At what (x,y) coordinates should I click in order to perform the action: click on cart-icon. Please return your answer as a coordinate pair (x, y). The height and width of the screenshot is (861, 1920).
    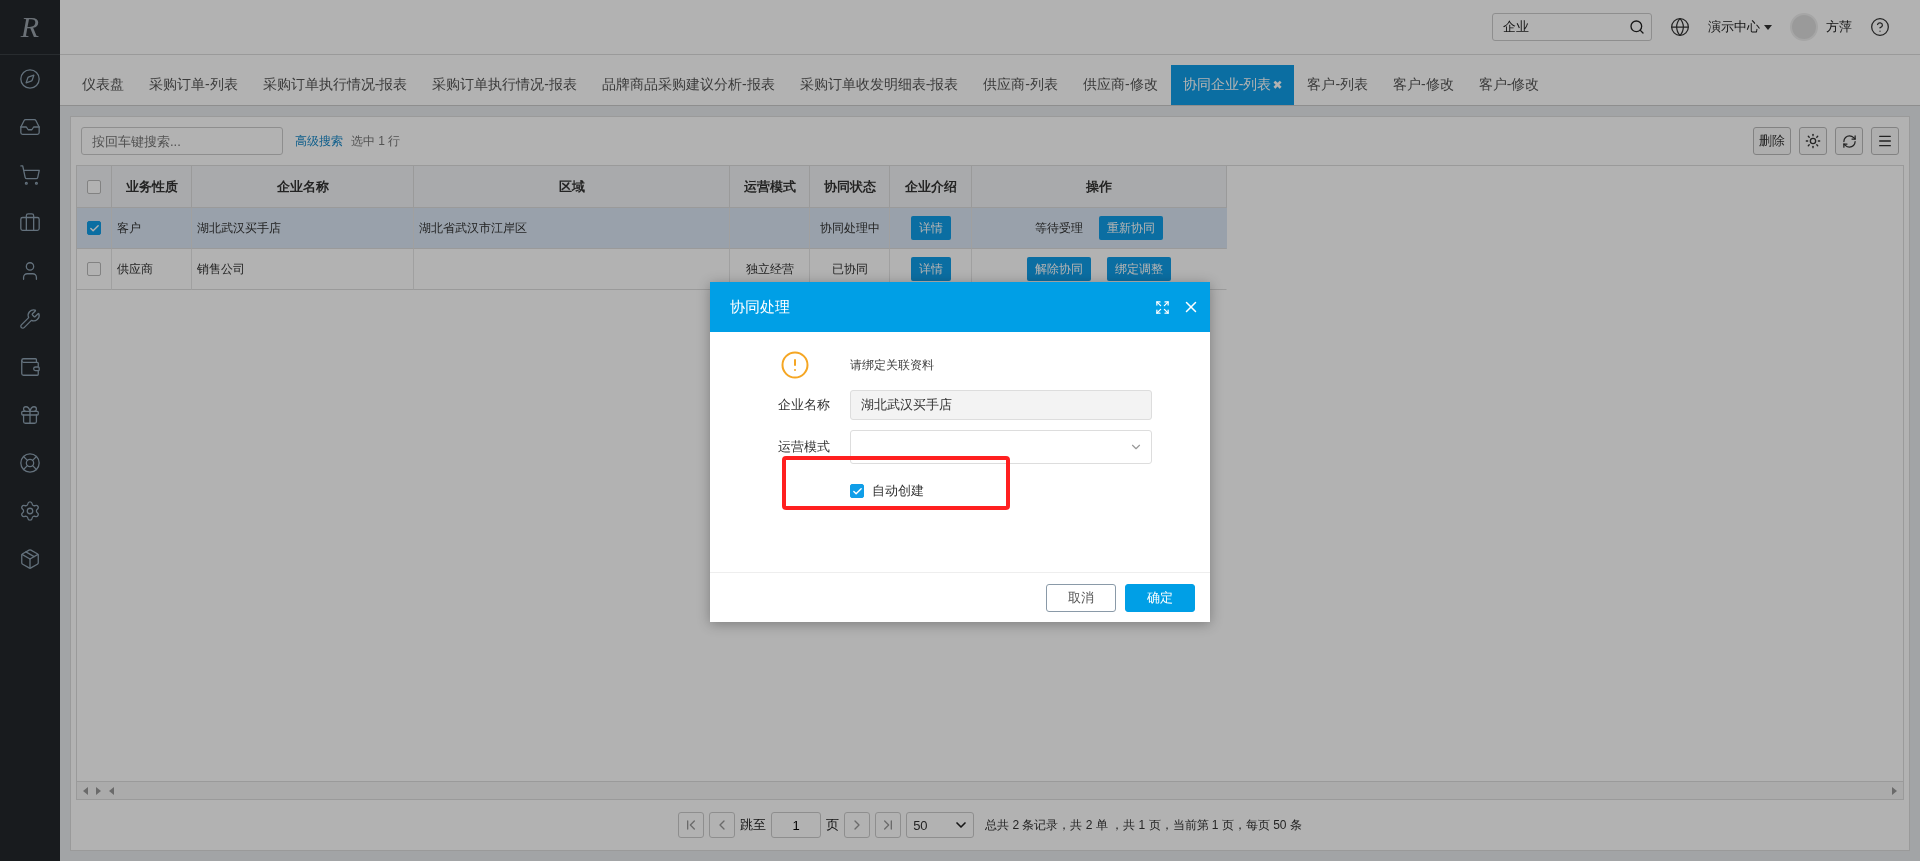
    Looking at the image, I should click on (30, 175).